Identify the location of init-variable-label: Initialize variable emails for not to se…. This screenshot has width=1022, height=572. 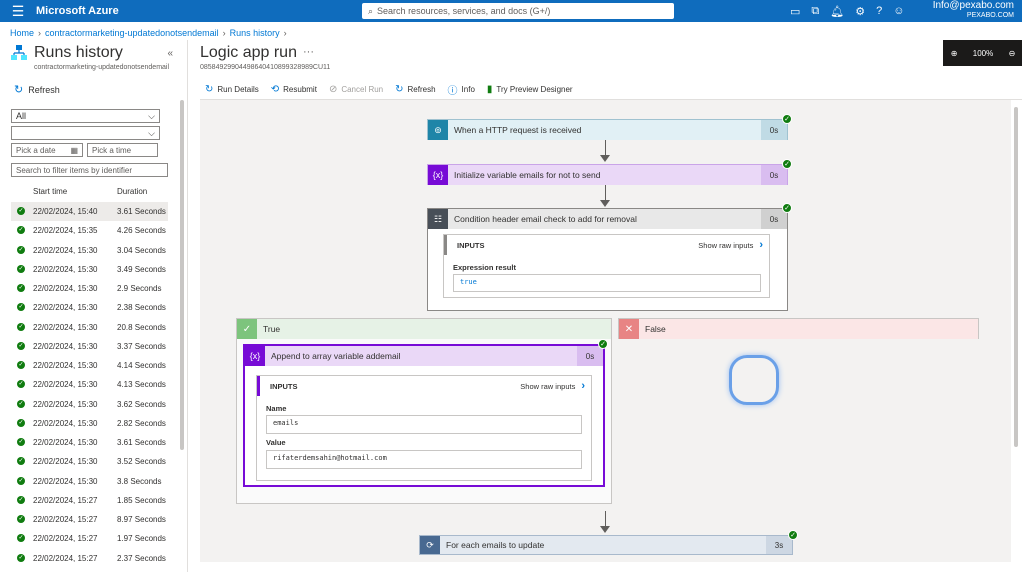
(527, 175).